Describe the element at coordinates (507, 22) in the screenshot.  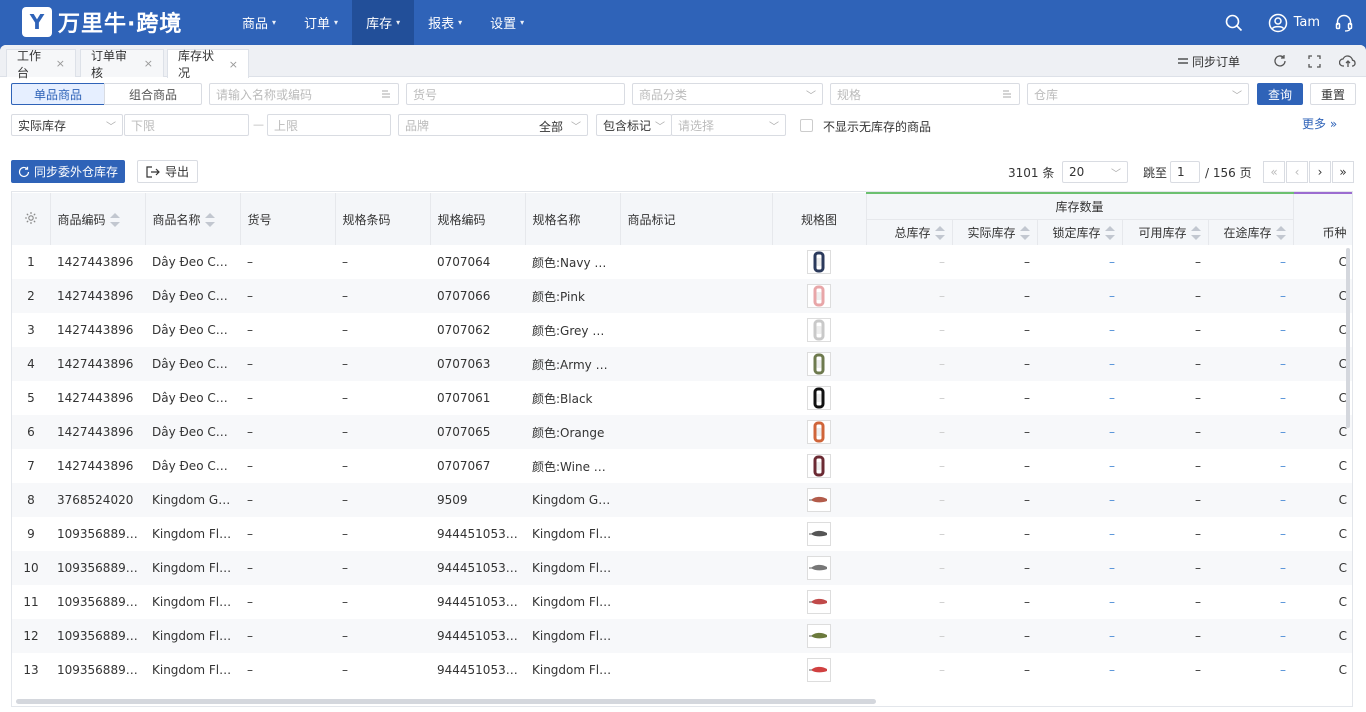
I see `nav-item-settings: 设置 ▾` at that location.